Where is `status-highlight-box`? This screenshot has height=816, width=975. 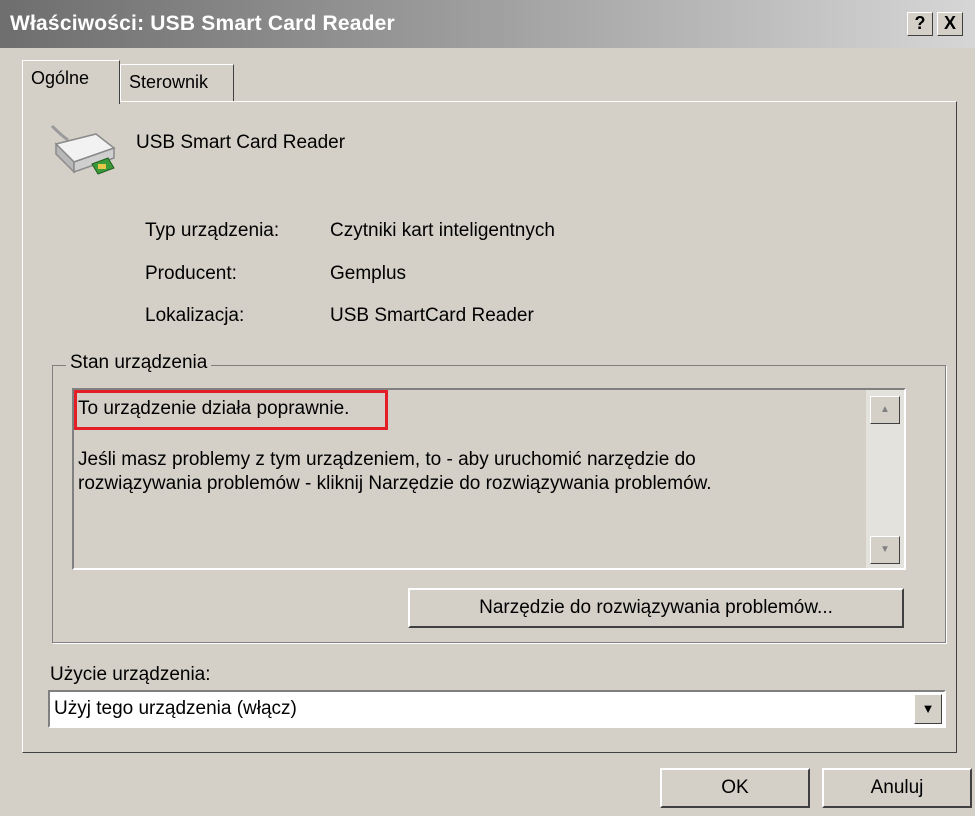
status-highlight-box is located at coordinates (231, 410).